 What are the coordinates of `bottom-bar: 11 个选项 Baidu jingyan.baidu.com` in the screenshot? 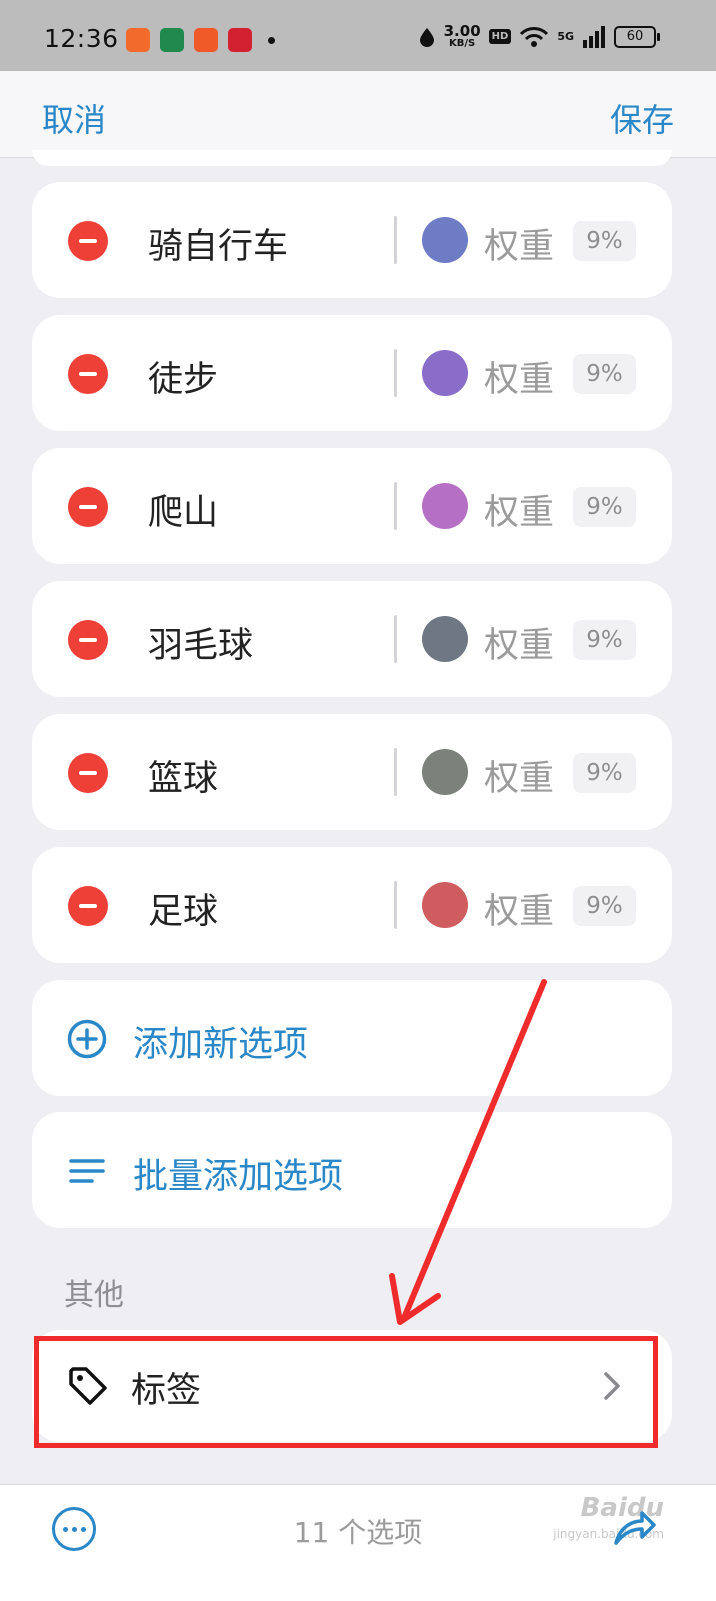 It's located at (358, 1542).